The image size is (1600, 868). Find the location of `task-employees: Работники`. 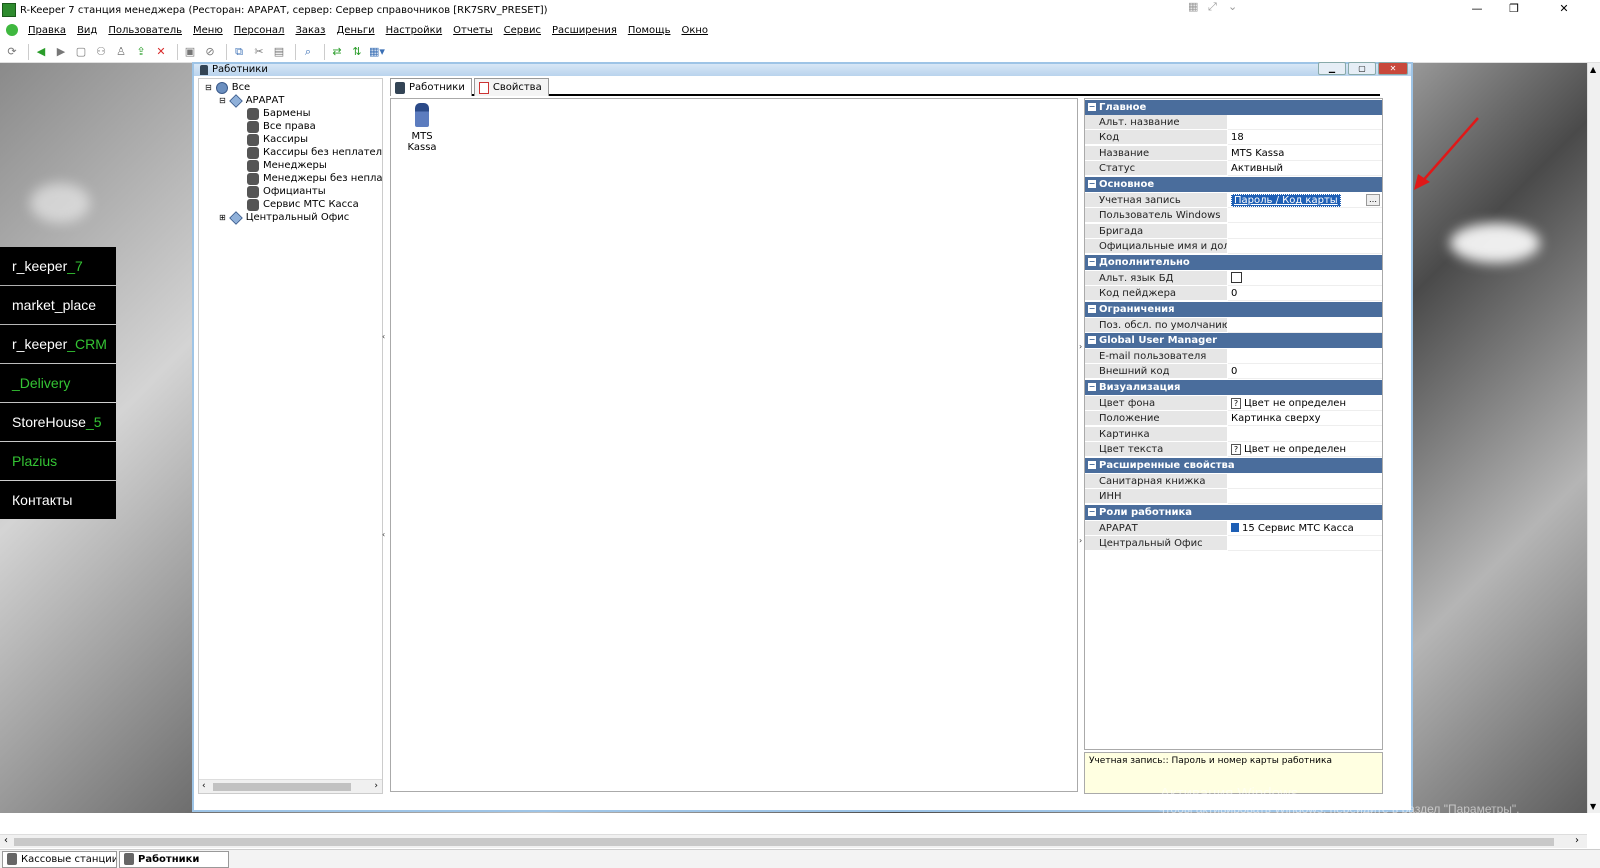

task-employees: Работники is located at coordinates (174, 859).